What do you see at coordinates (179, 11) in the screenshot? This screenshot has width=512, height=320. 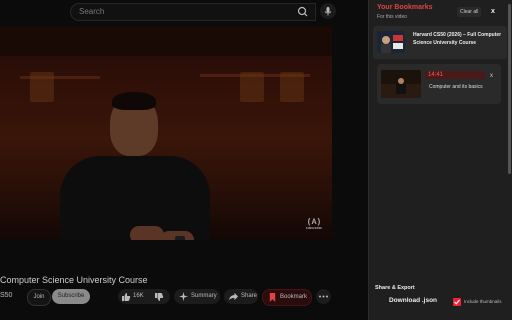 I see `search-input` at bounding box center [179, 11].